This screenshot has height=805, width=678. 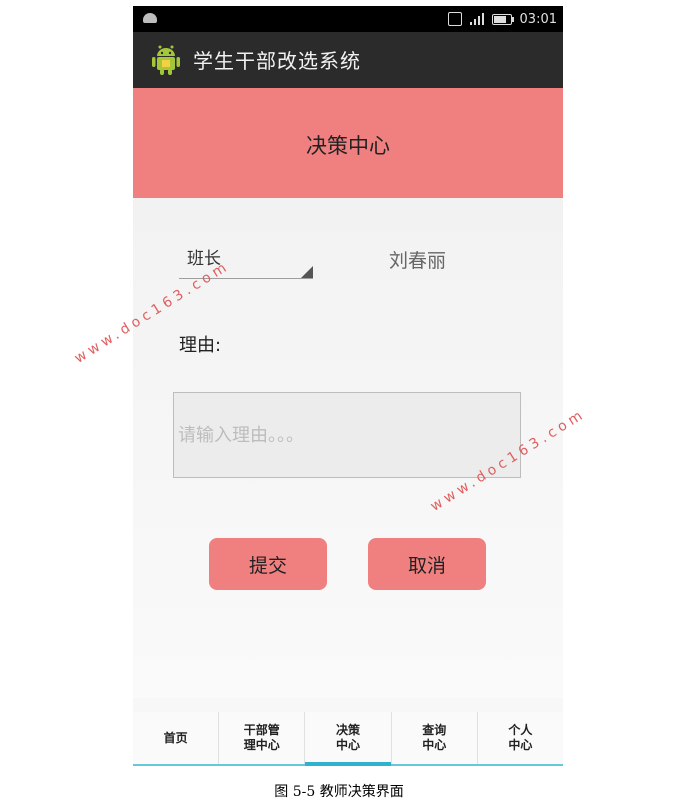 What do you see at coordinates (476, 19) in the screenshot?
I see `signal-icon` at bounding box center [476, 19].